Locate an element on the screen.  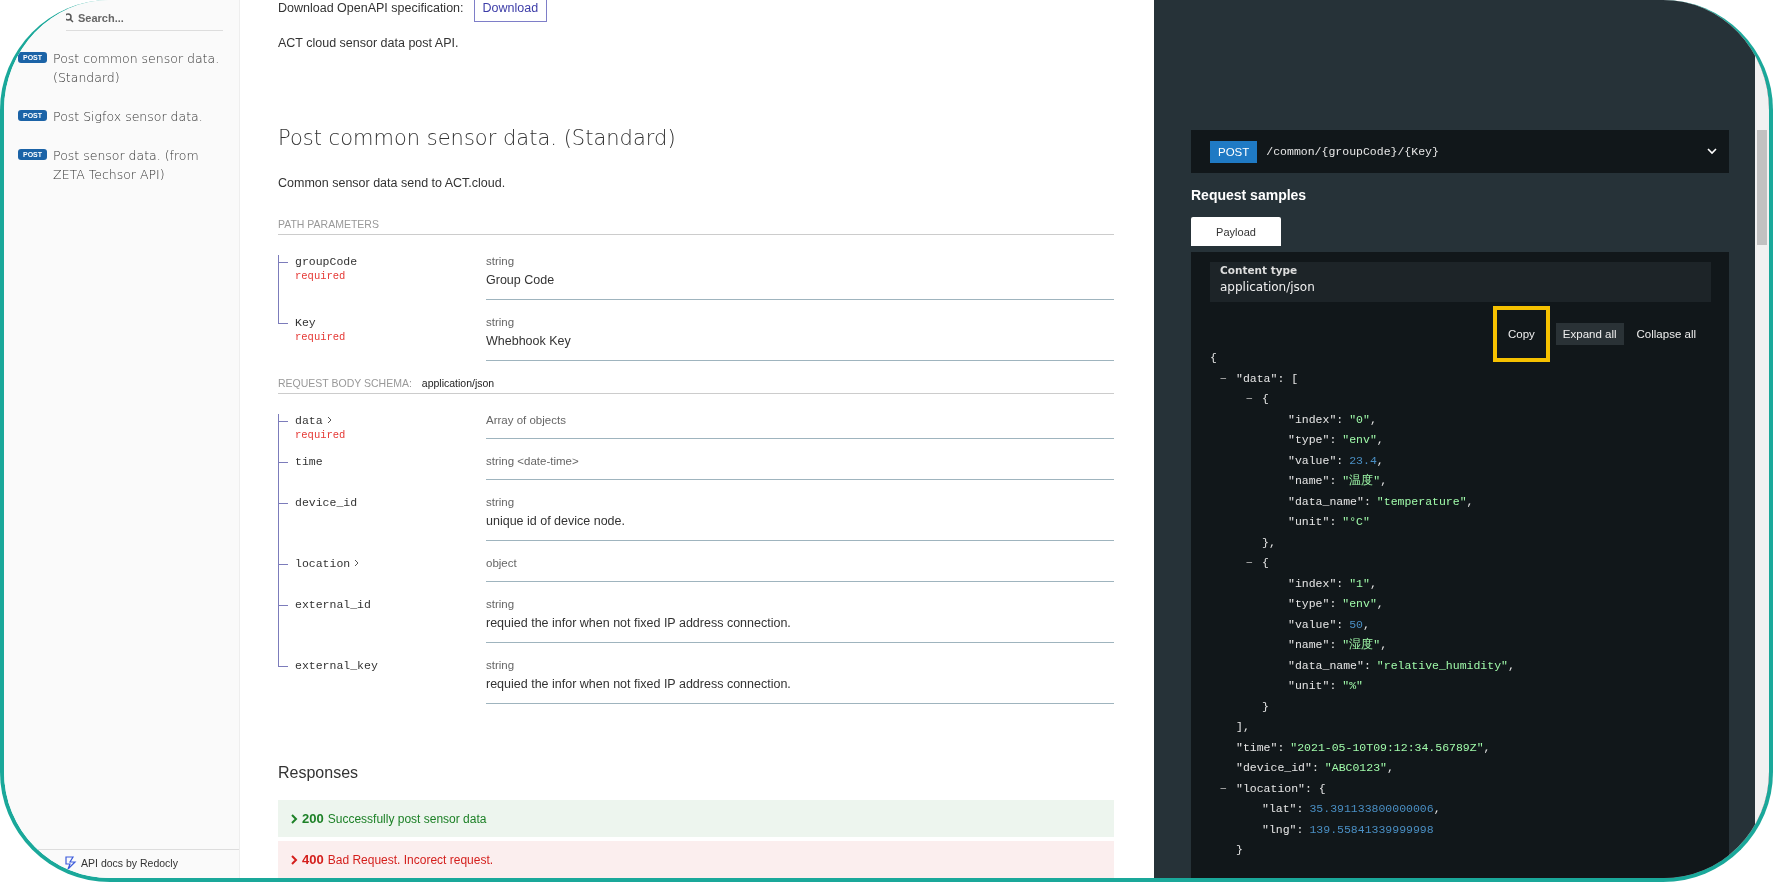
footer-link: API docs by Redocly is located at coordinates (129, 863).